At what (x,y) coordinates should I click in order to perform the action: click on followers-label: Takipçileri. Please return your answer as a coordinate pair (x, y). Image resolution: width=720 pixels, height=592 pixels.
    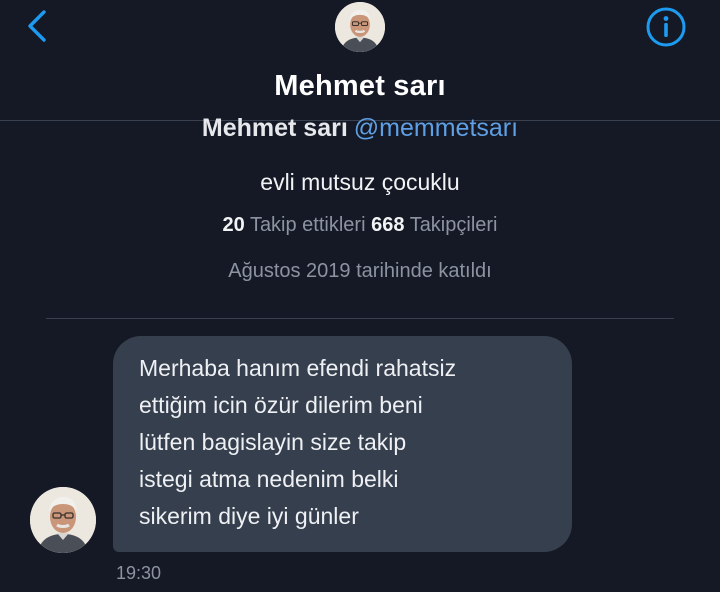
    Looking at the image, I should click on (453, 225).